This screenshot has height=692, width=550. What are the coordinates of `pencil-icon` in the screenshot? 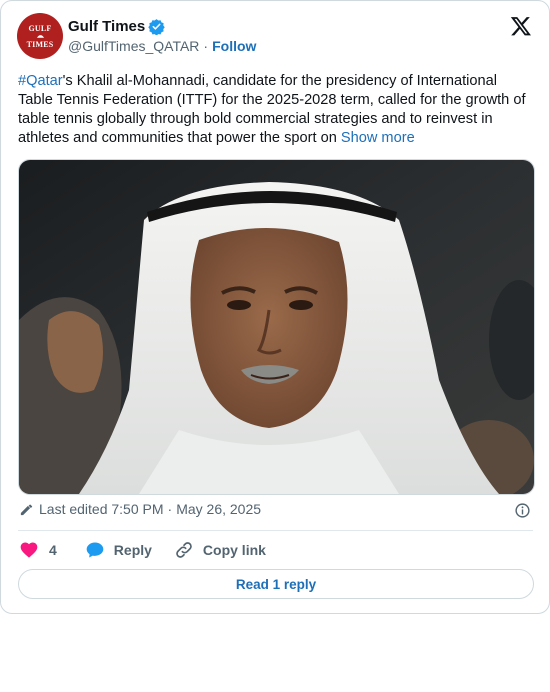 It's located at (26, 509).